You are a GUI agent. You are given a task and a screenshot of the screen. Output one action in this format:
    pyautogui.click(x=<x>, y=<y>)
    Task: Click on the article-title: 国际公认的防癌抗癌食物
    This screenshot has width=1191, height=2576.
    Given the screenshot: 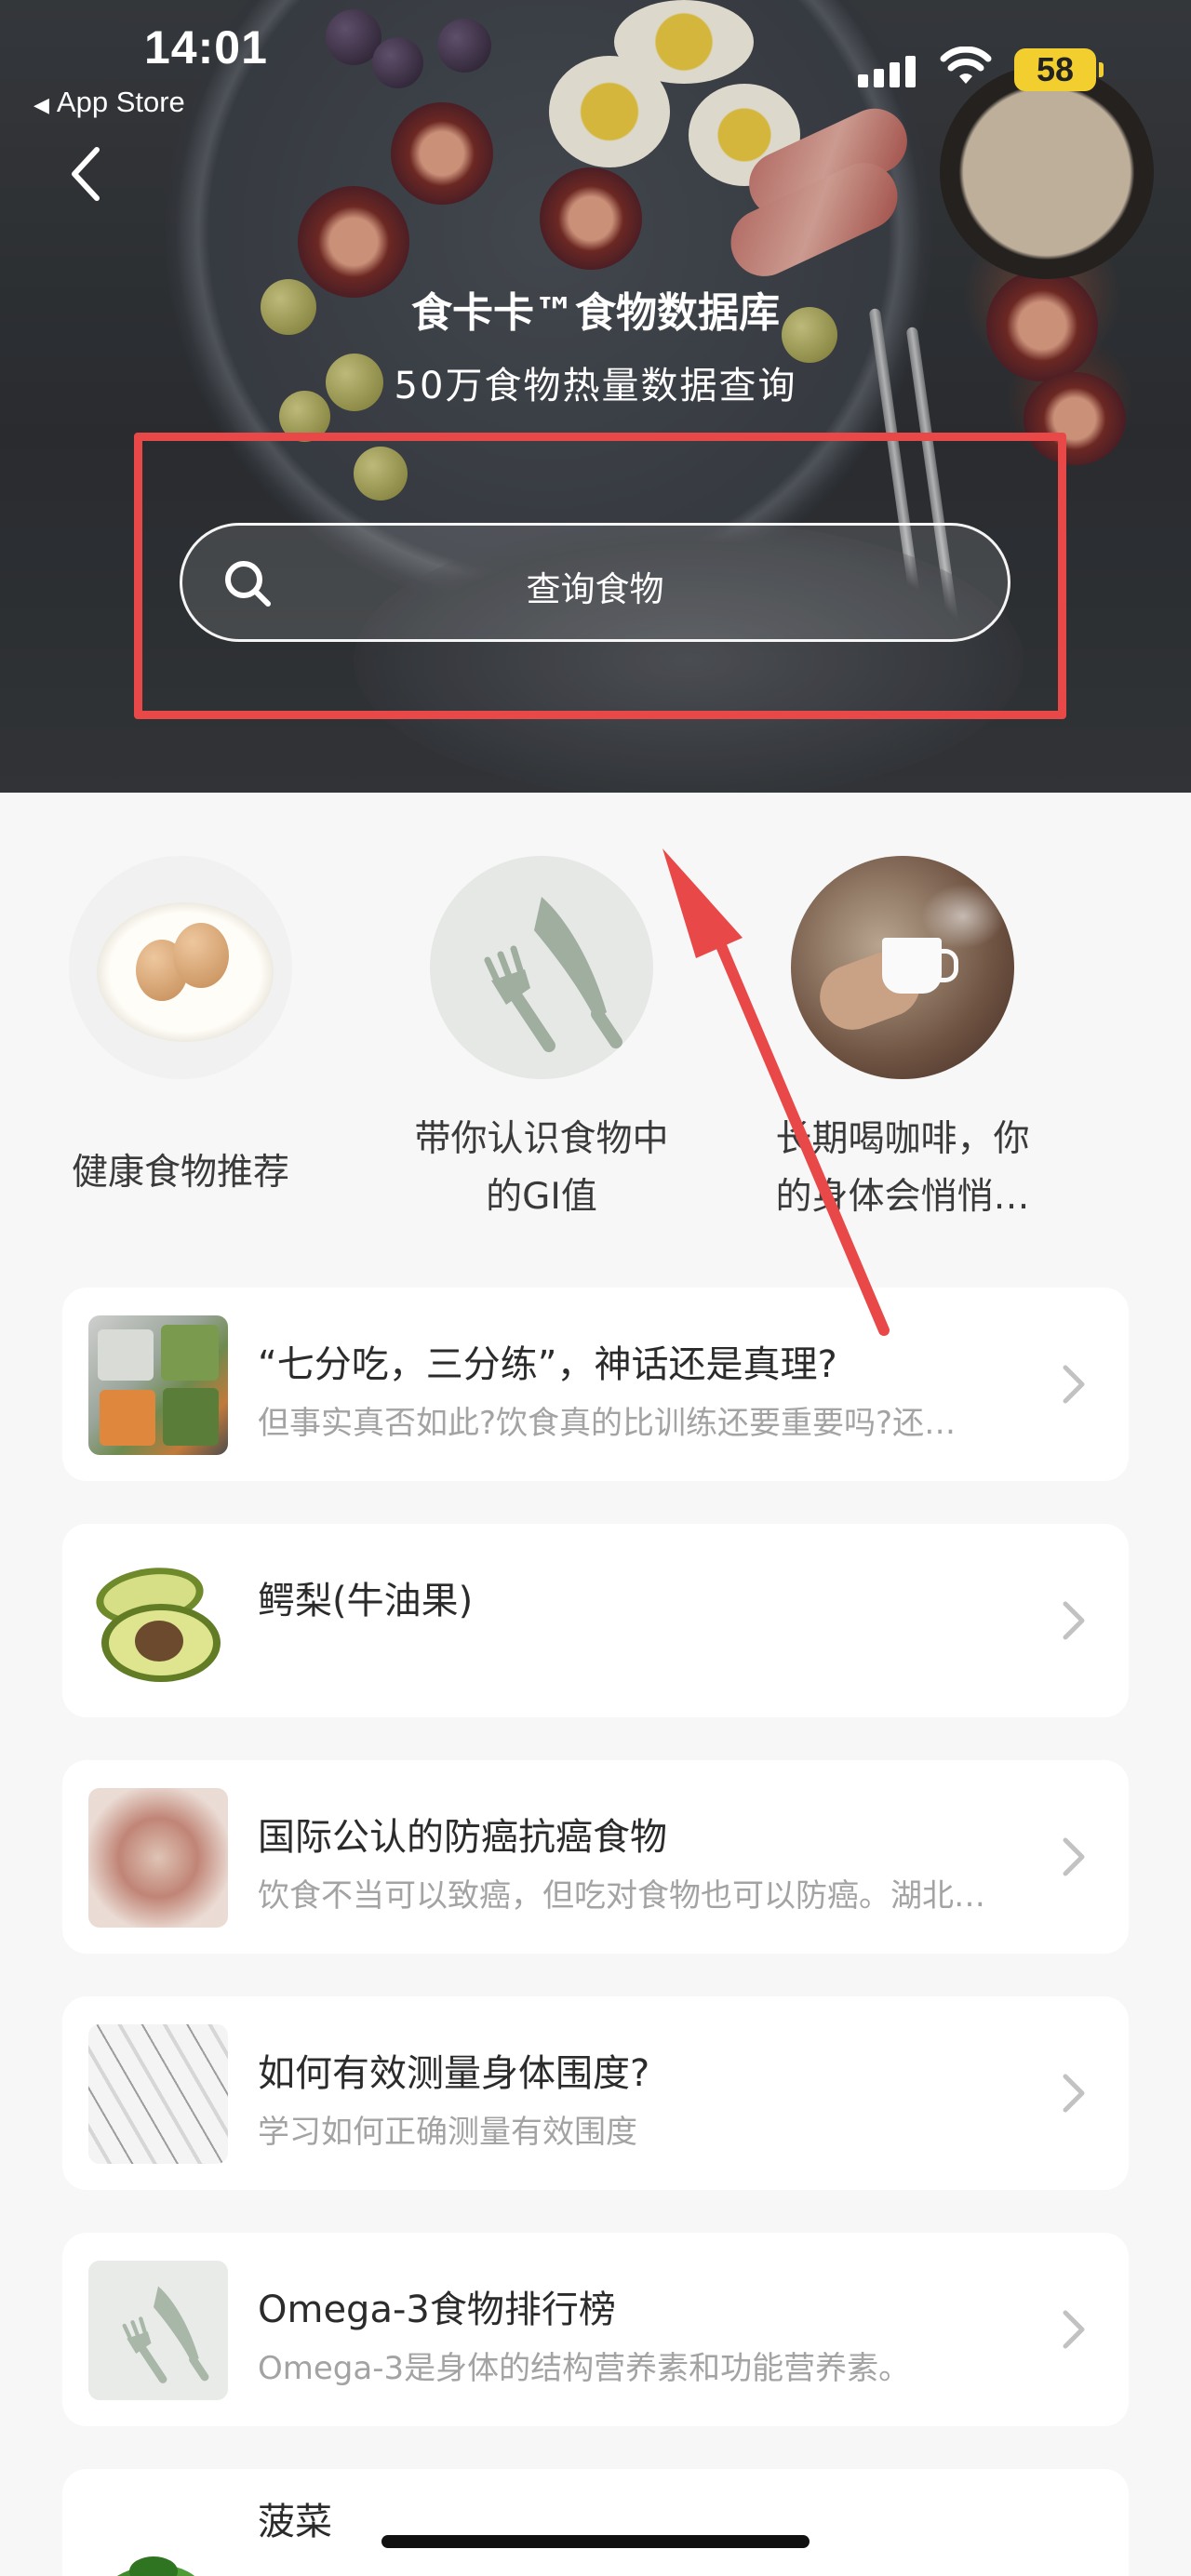 What is the action you would take?
    pyautogui.click(x=462, y=1837)
    